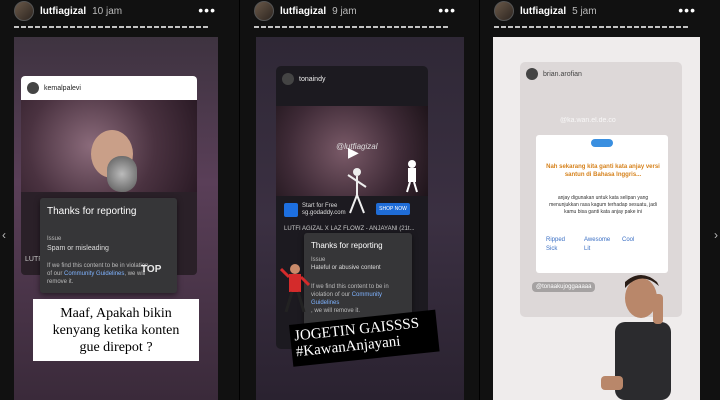 This screenshot has width=720, height=400. What do you see at coordinates (295, 288) in the screenshot?
I see `dancer-sticker` at bounding box center [295, 288].